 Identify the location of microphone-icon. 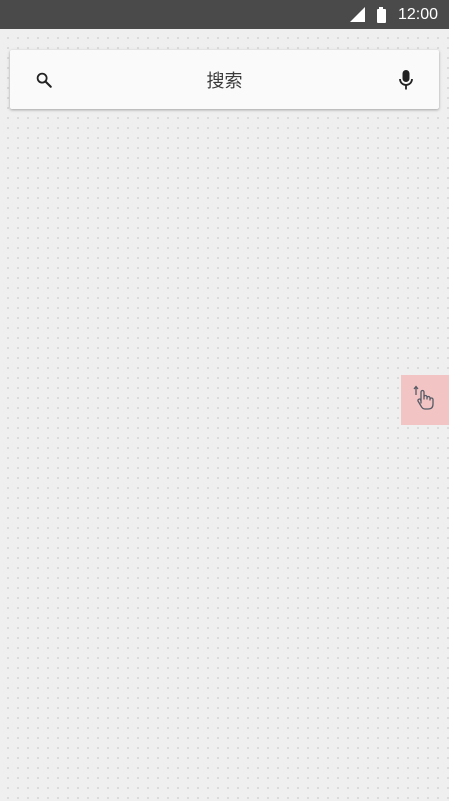
(406, 80).